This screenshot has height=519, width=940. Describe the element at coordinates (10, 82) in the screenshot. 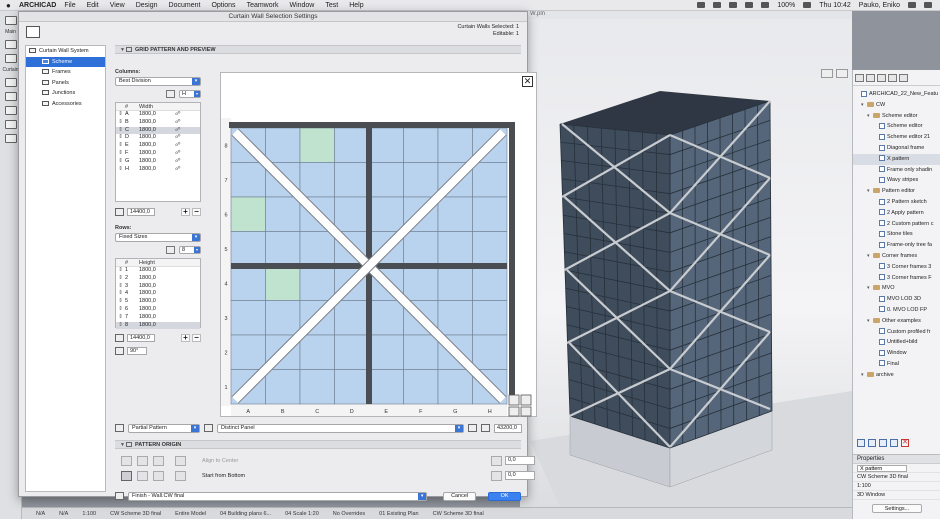

I see `curtain-wall-tool-icon` at that location.